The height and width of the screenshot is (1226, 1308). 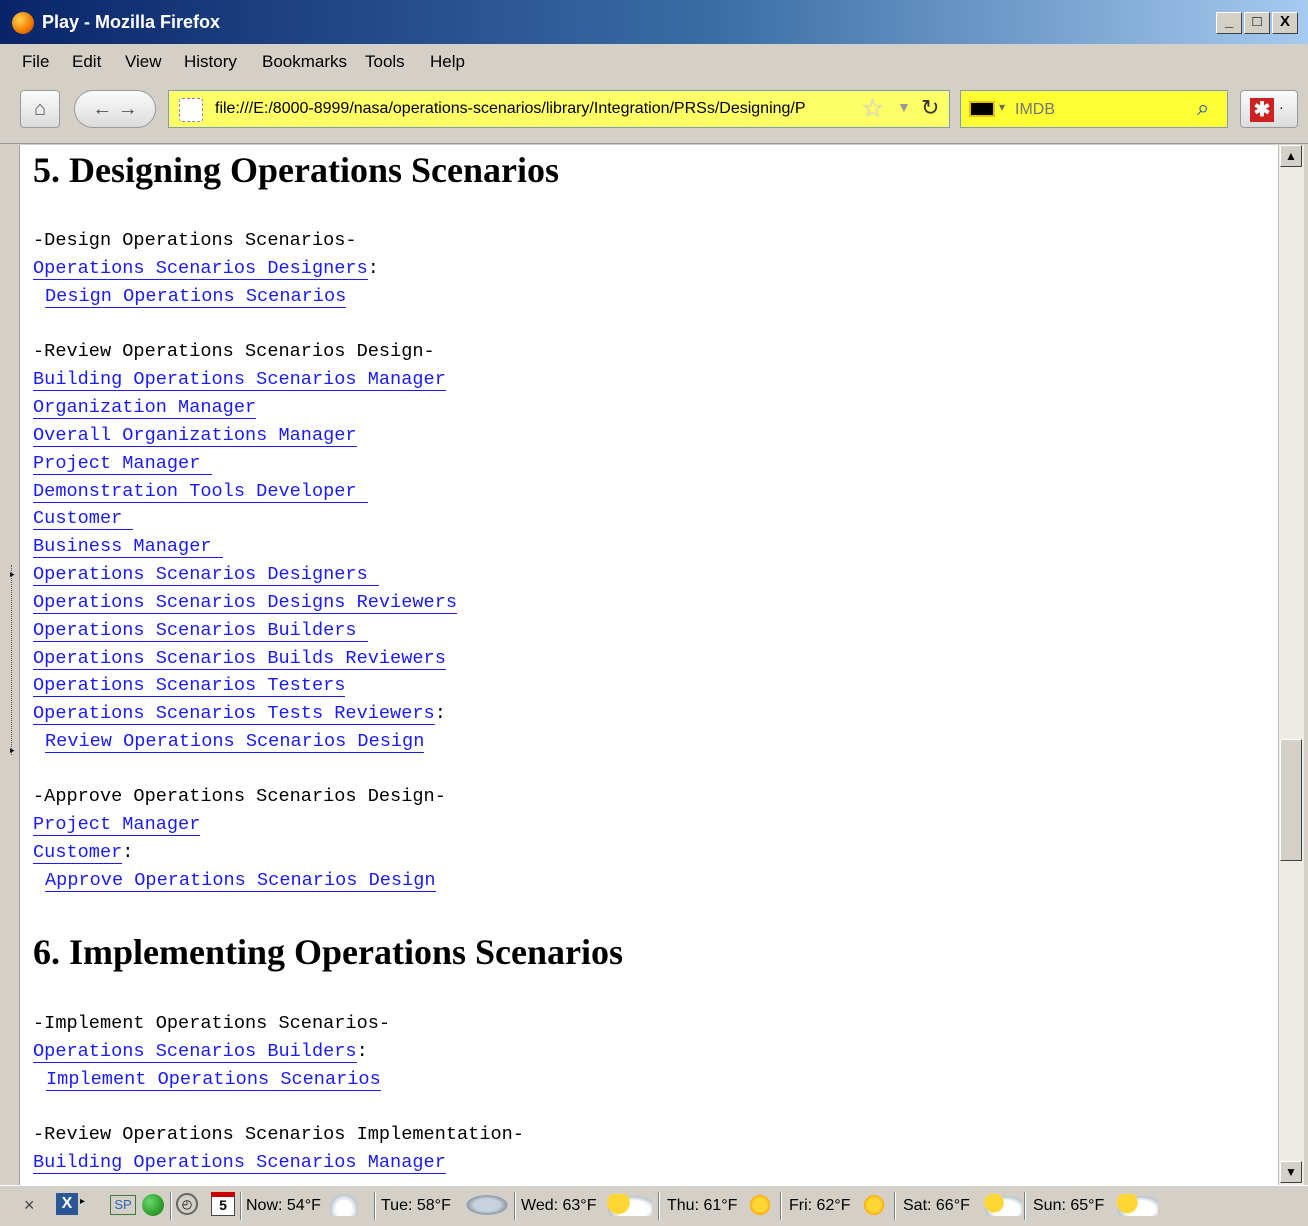 I want to click on role-link: Demonstration Tools Developer, so click(x=200, y=492).